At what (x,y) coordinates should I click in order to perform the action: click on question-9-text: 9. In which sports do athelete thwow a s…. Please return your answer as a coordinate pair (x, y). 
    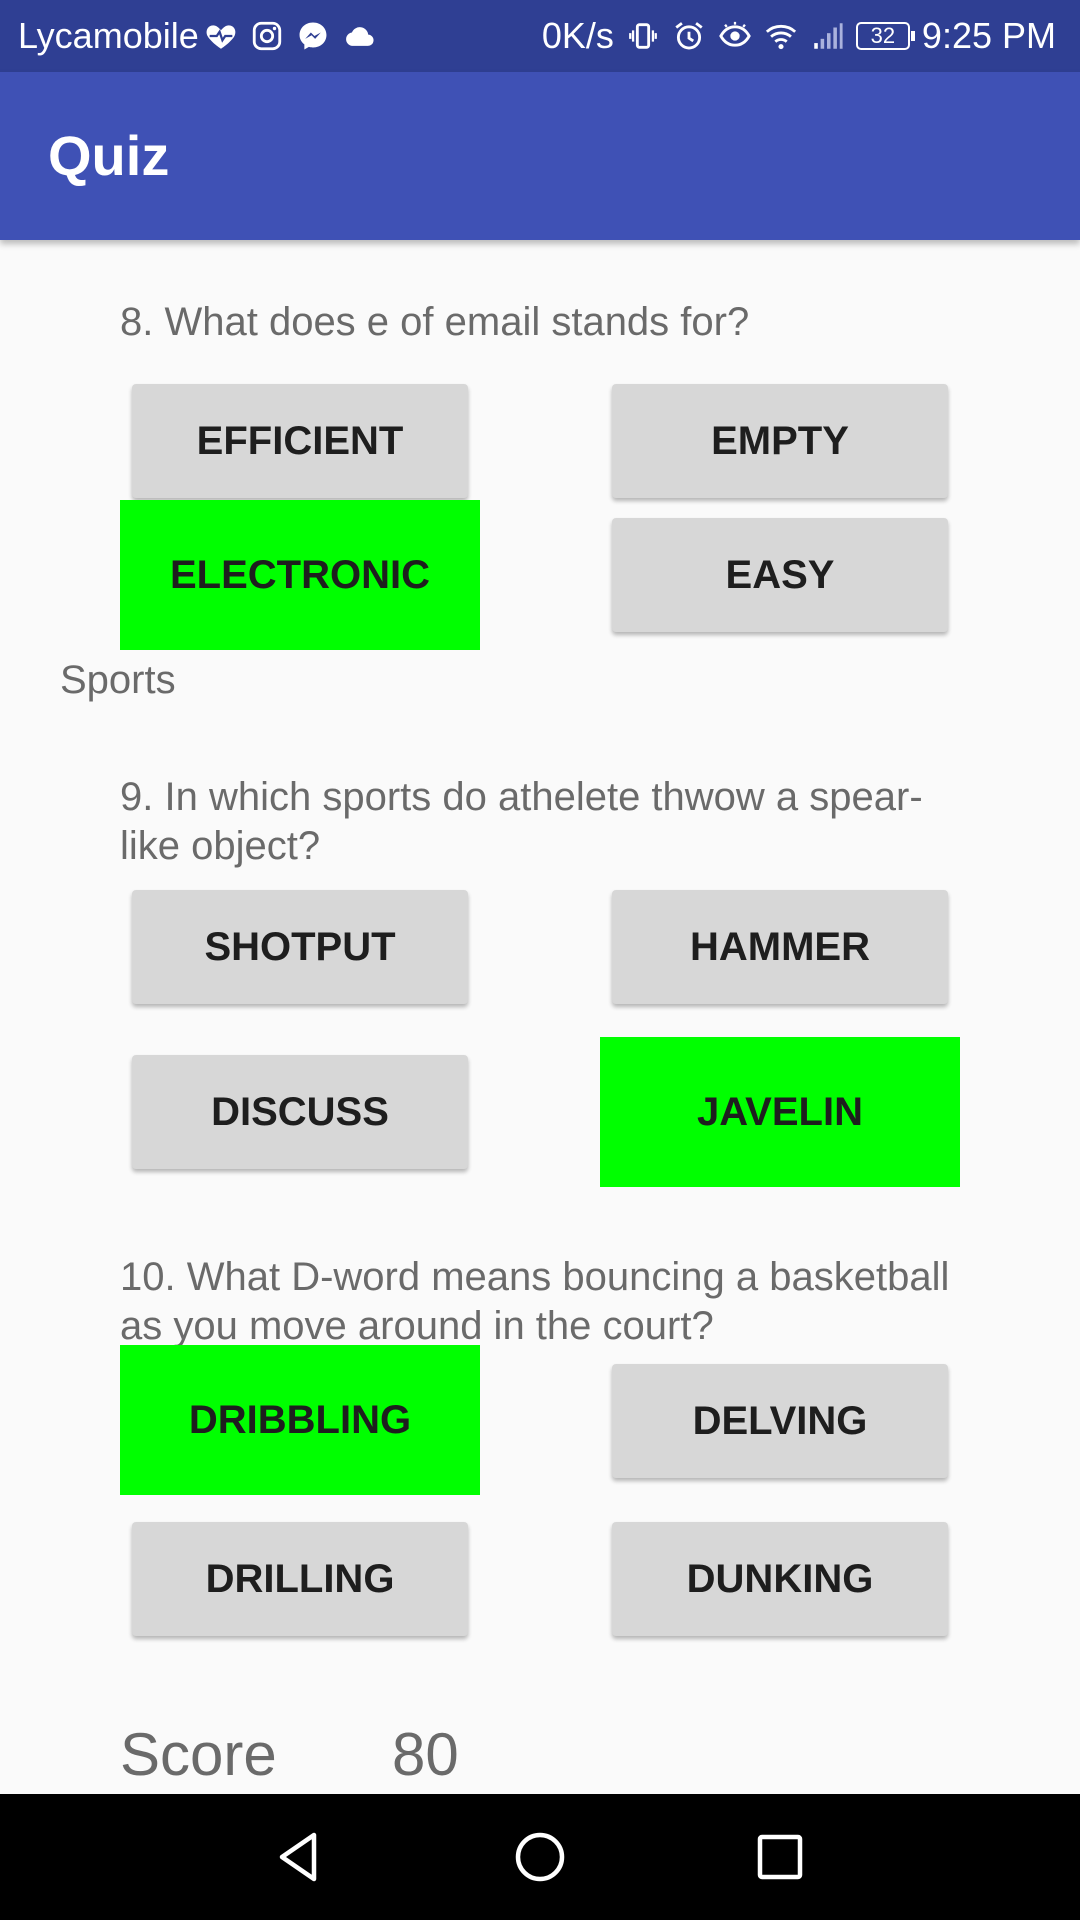
    Looking at the image, I should click on (521, 821).